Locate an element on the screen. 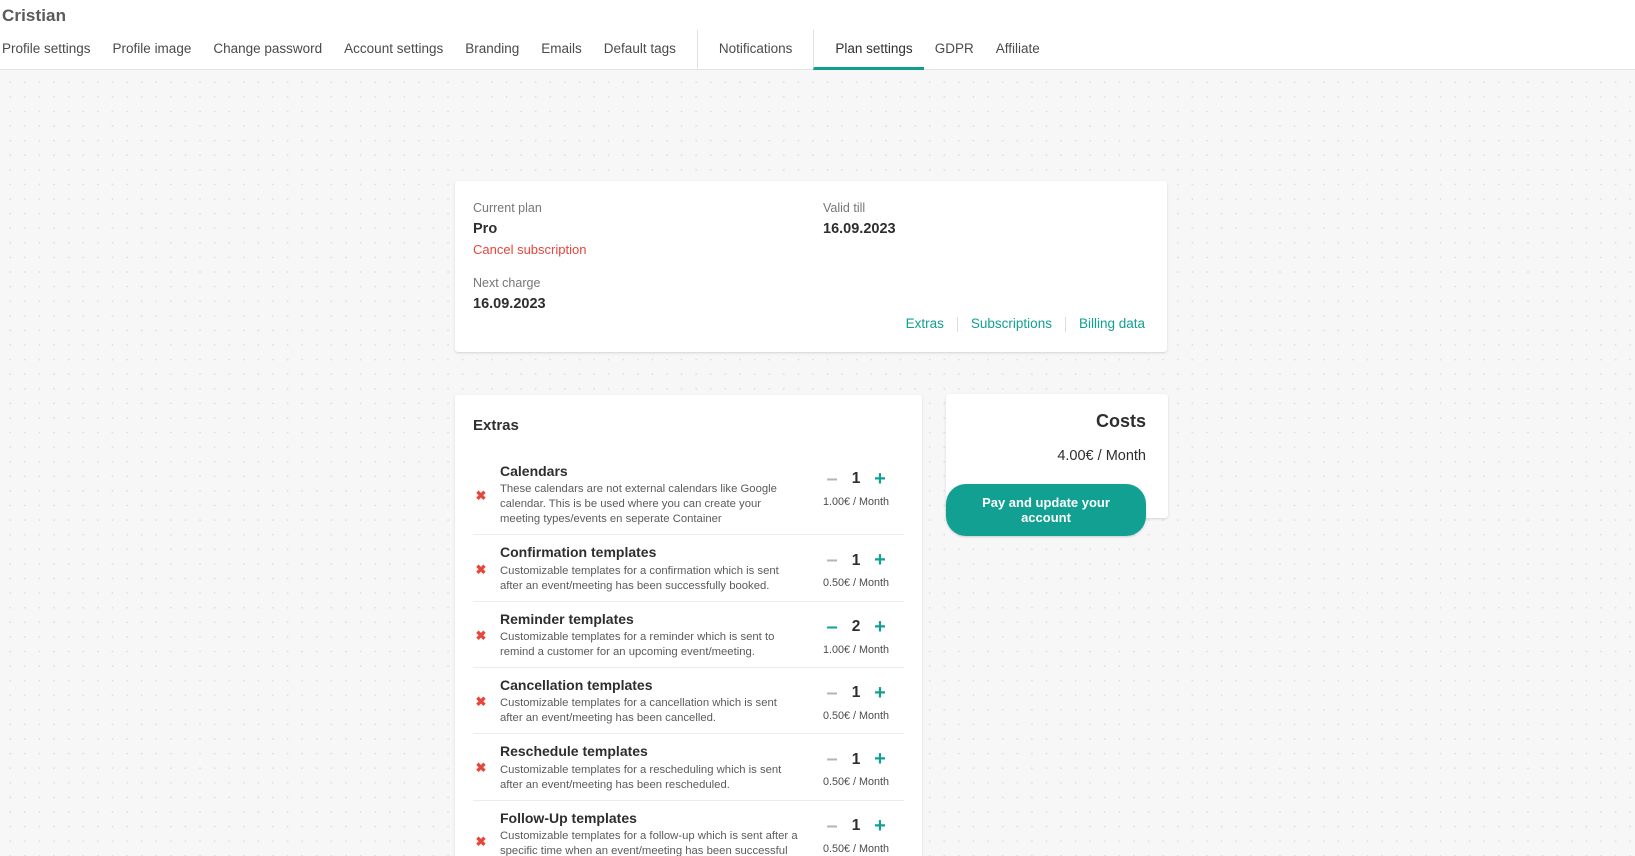 This screenshot has width=1635, height=856. tab-plan-settings: Plan settings is located at coordinates (868, 50).